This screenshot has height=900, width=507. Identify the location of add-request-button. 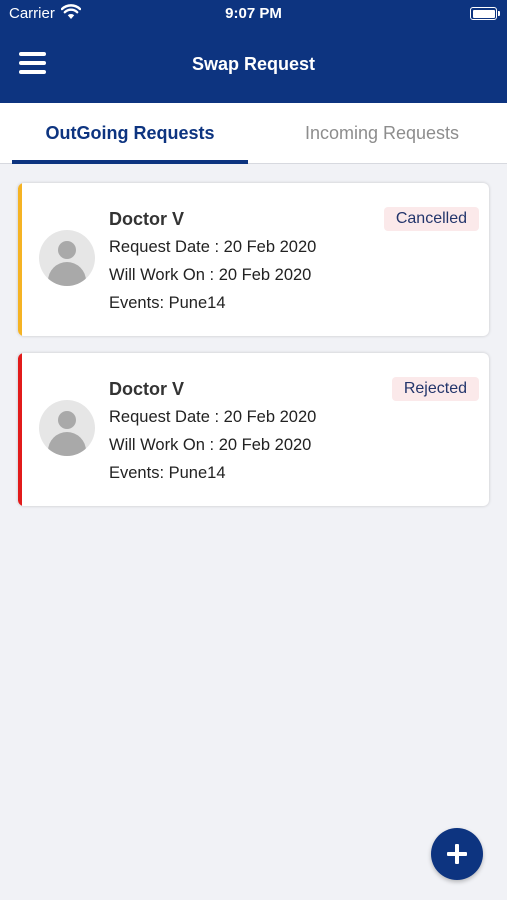
(457, 854).